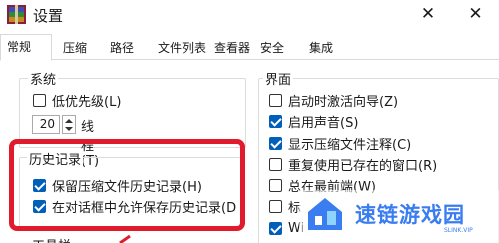 The width and height of the screenshot is (499, 243). Describe the element at coordinates (363, 166) in the screenshot. I see `reuse-window-label: 重复使用已存在的窗口(R)` at that location.